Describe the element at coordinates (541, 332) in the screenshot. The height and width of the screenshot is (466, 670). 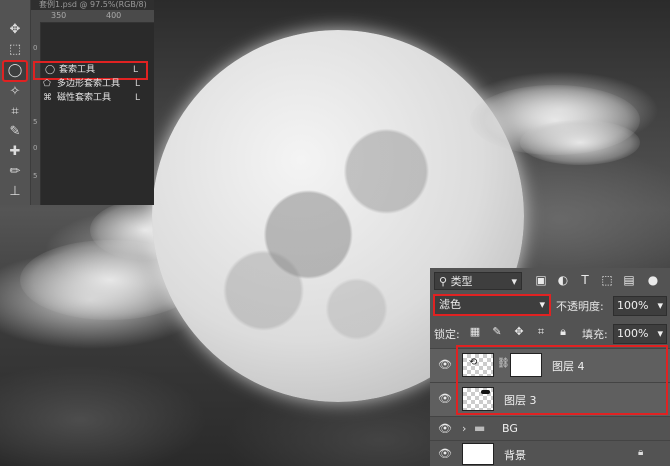
I see `lock-artboard-icon: ⌗` at that location.